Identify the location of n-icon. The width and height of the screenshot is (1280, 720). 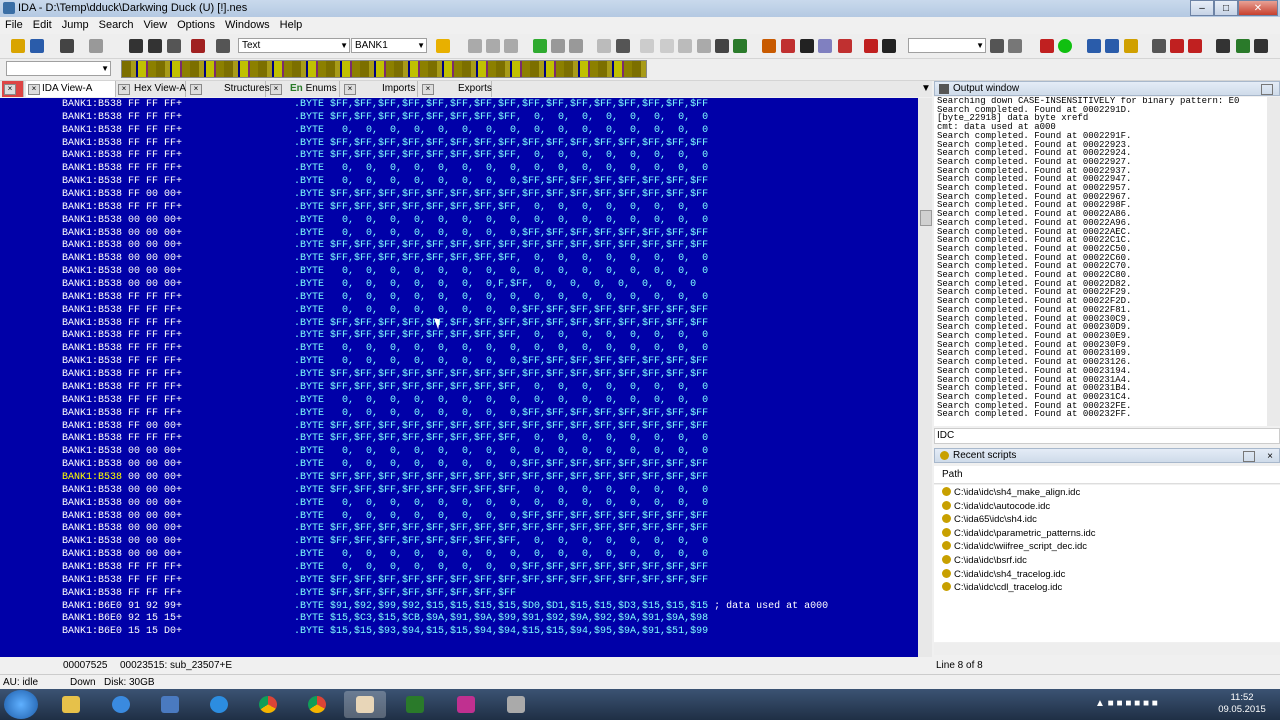
(807, 46).